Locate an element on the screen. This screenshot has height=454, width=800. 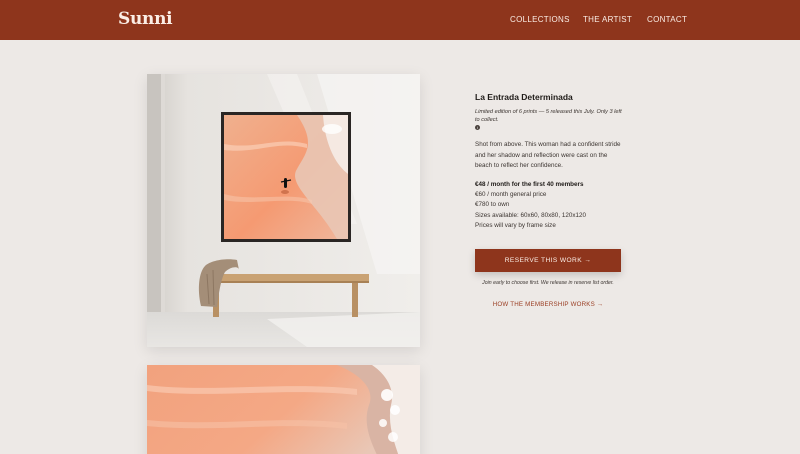
price-membership: €48 / month for the first 40 members is located at coordinates (529, 185).